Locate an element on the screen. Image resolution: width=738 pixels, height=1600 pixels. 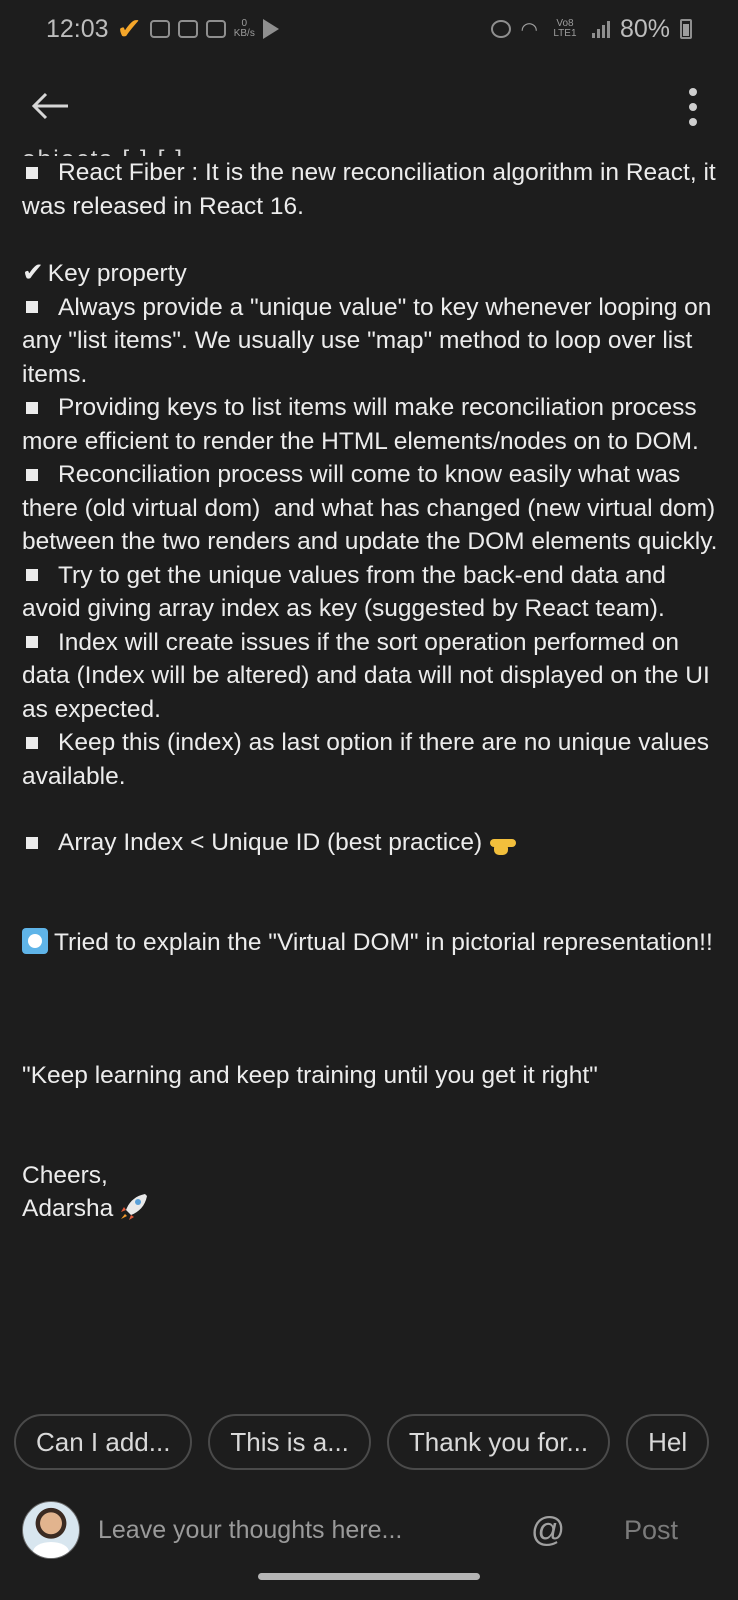
gallery-notification-icon is located at coordinates (215, 29).